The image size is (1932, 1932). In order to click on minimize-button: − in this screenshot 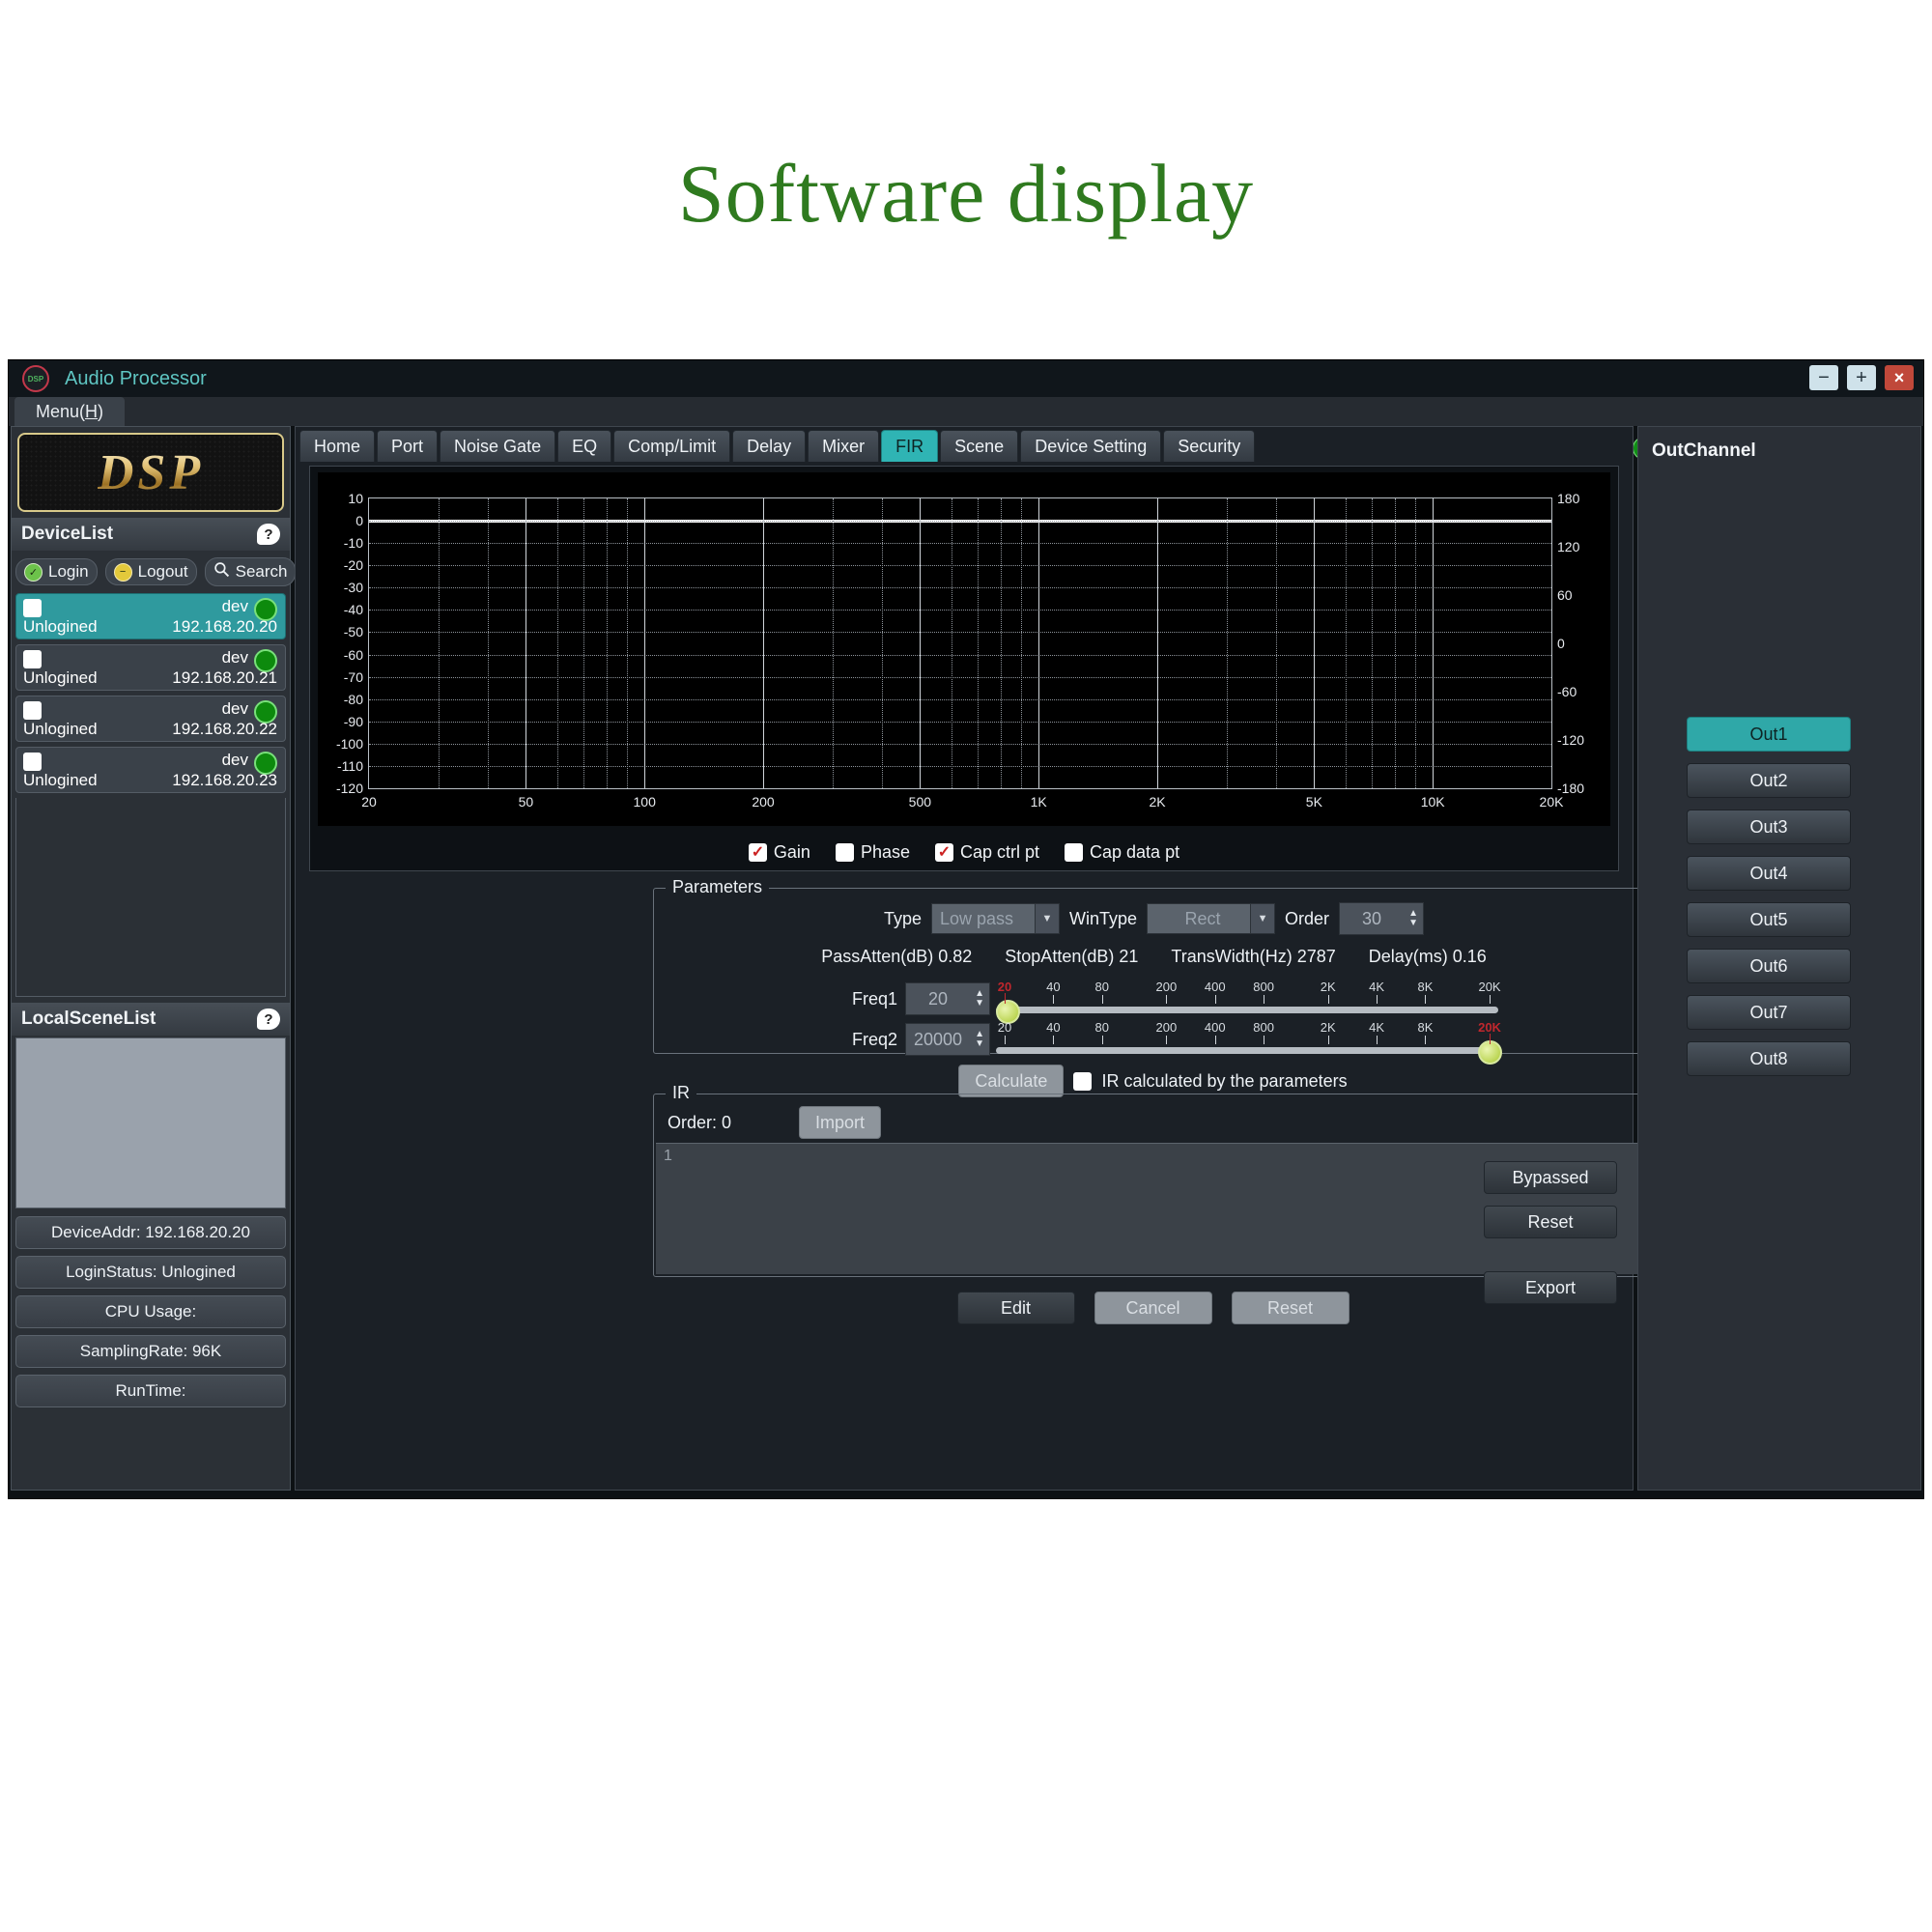, I will do `click(1823, 377)`.